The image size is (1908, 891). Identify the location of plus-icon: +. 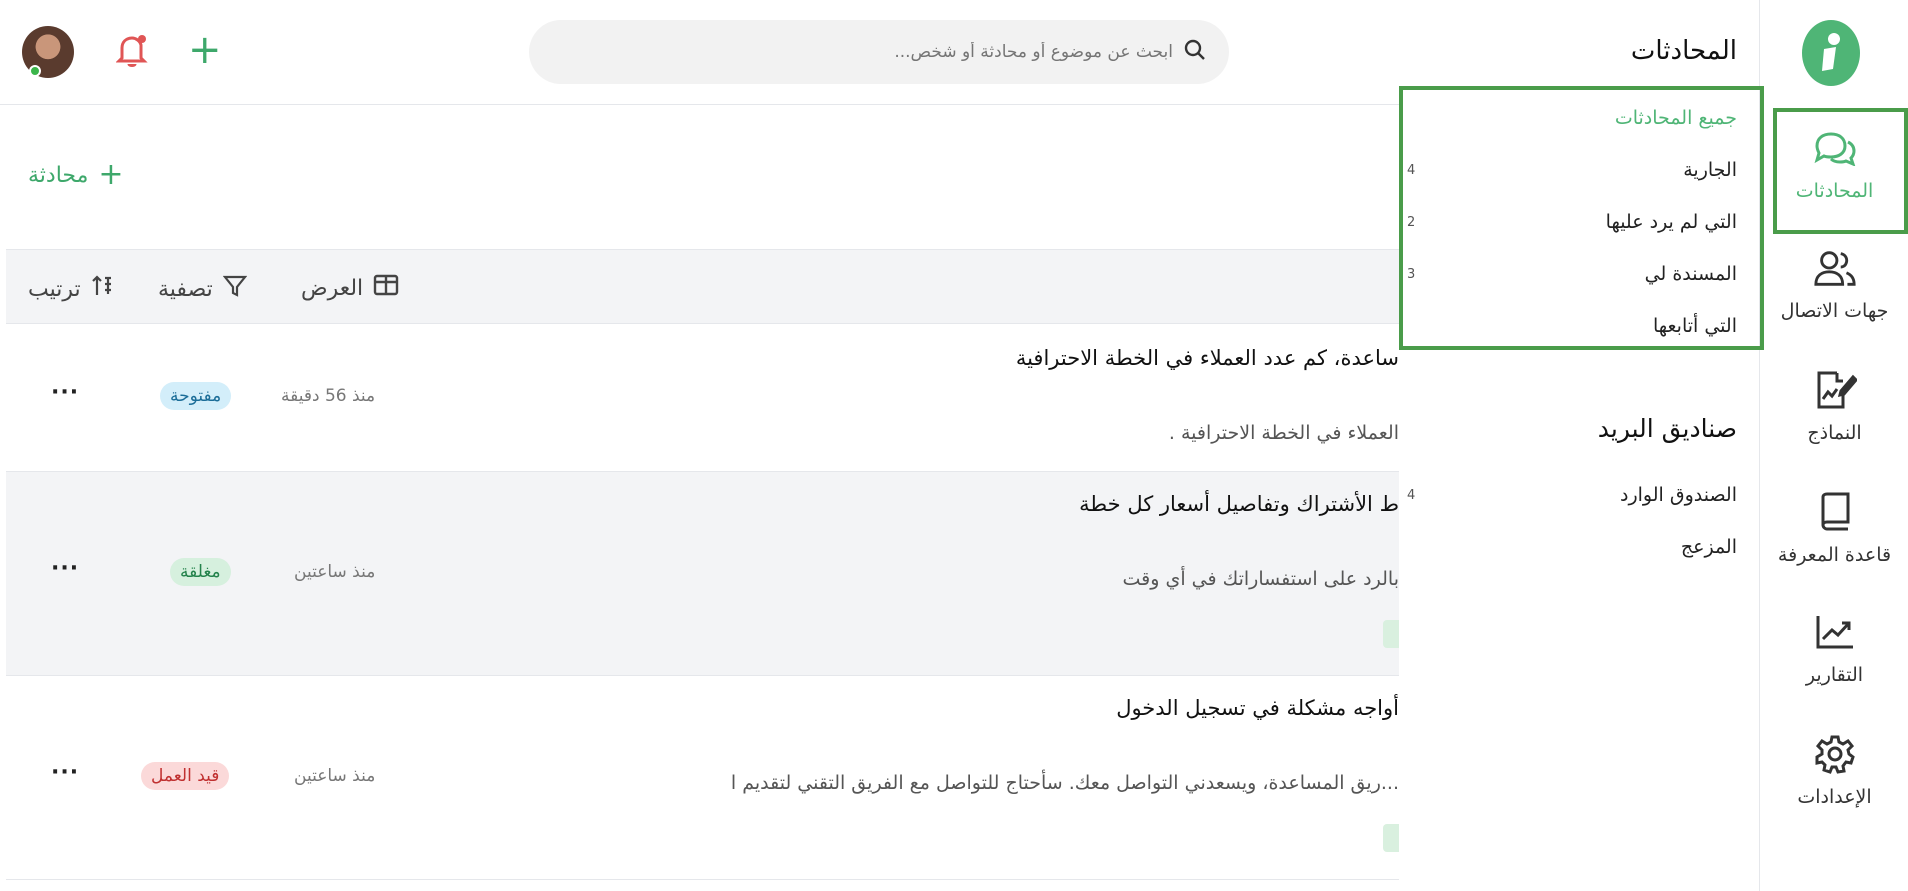
(111, 174).